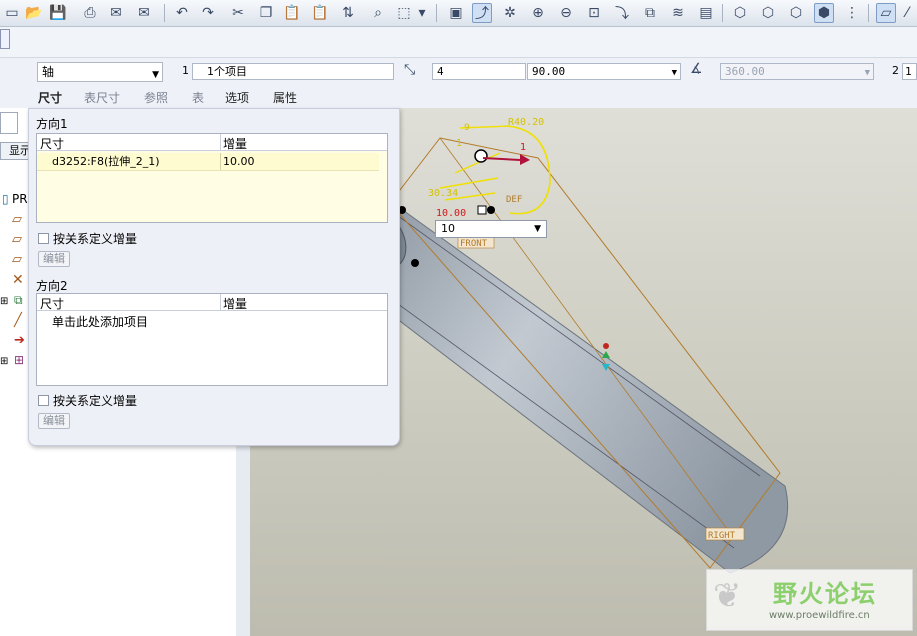  What do you see at coordinates (907, 13) in the screenshot?
I see `datum-axes-icon: ⁄` at bounding box center [907, 13].